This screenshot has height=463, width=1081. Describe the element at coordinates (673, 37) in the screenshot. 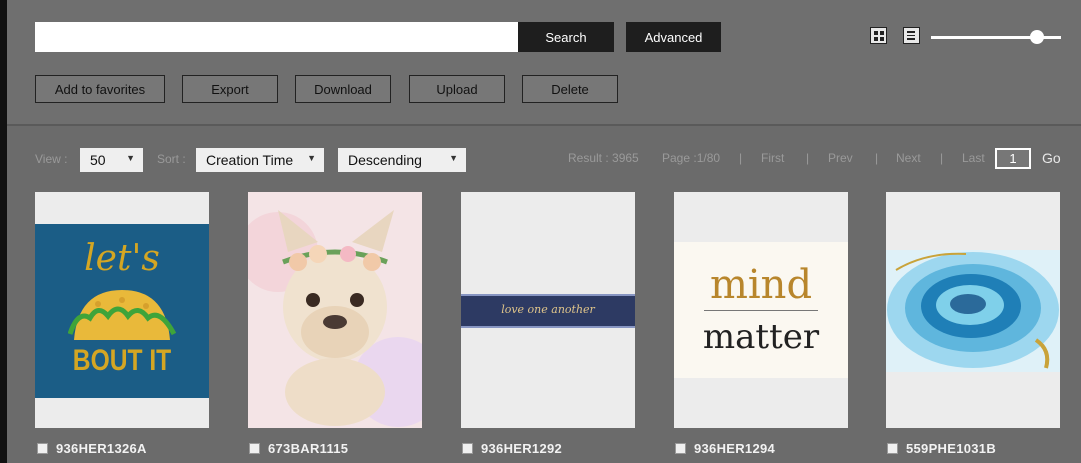

I see `advanced-search-button: Advanced` at that location.